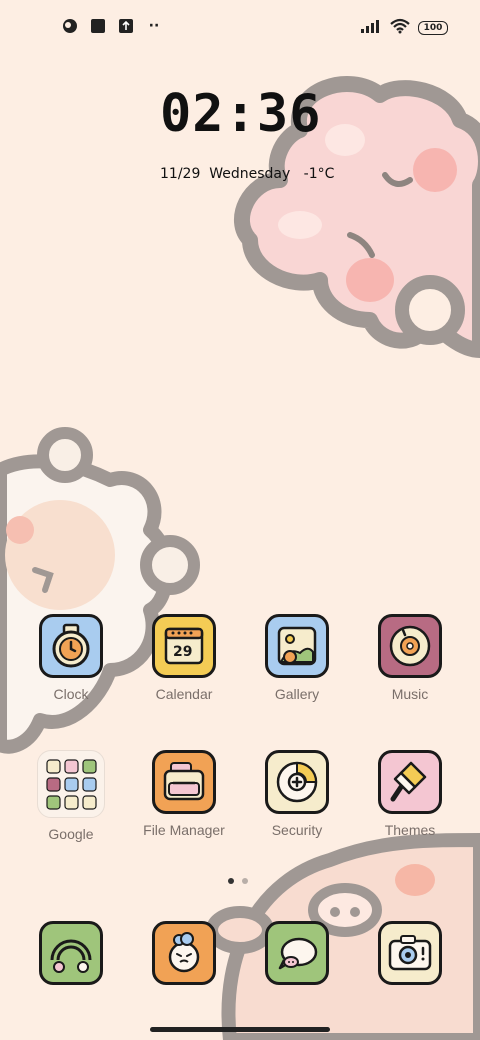 The height and width of the screenshot is (1040, 480). What do you see at coordinates (184, 694) in the screenshot?
I see `app-label: Calendar` at bounding box center [184, 694].